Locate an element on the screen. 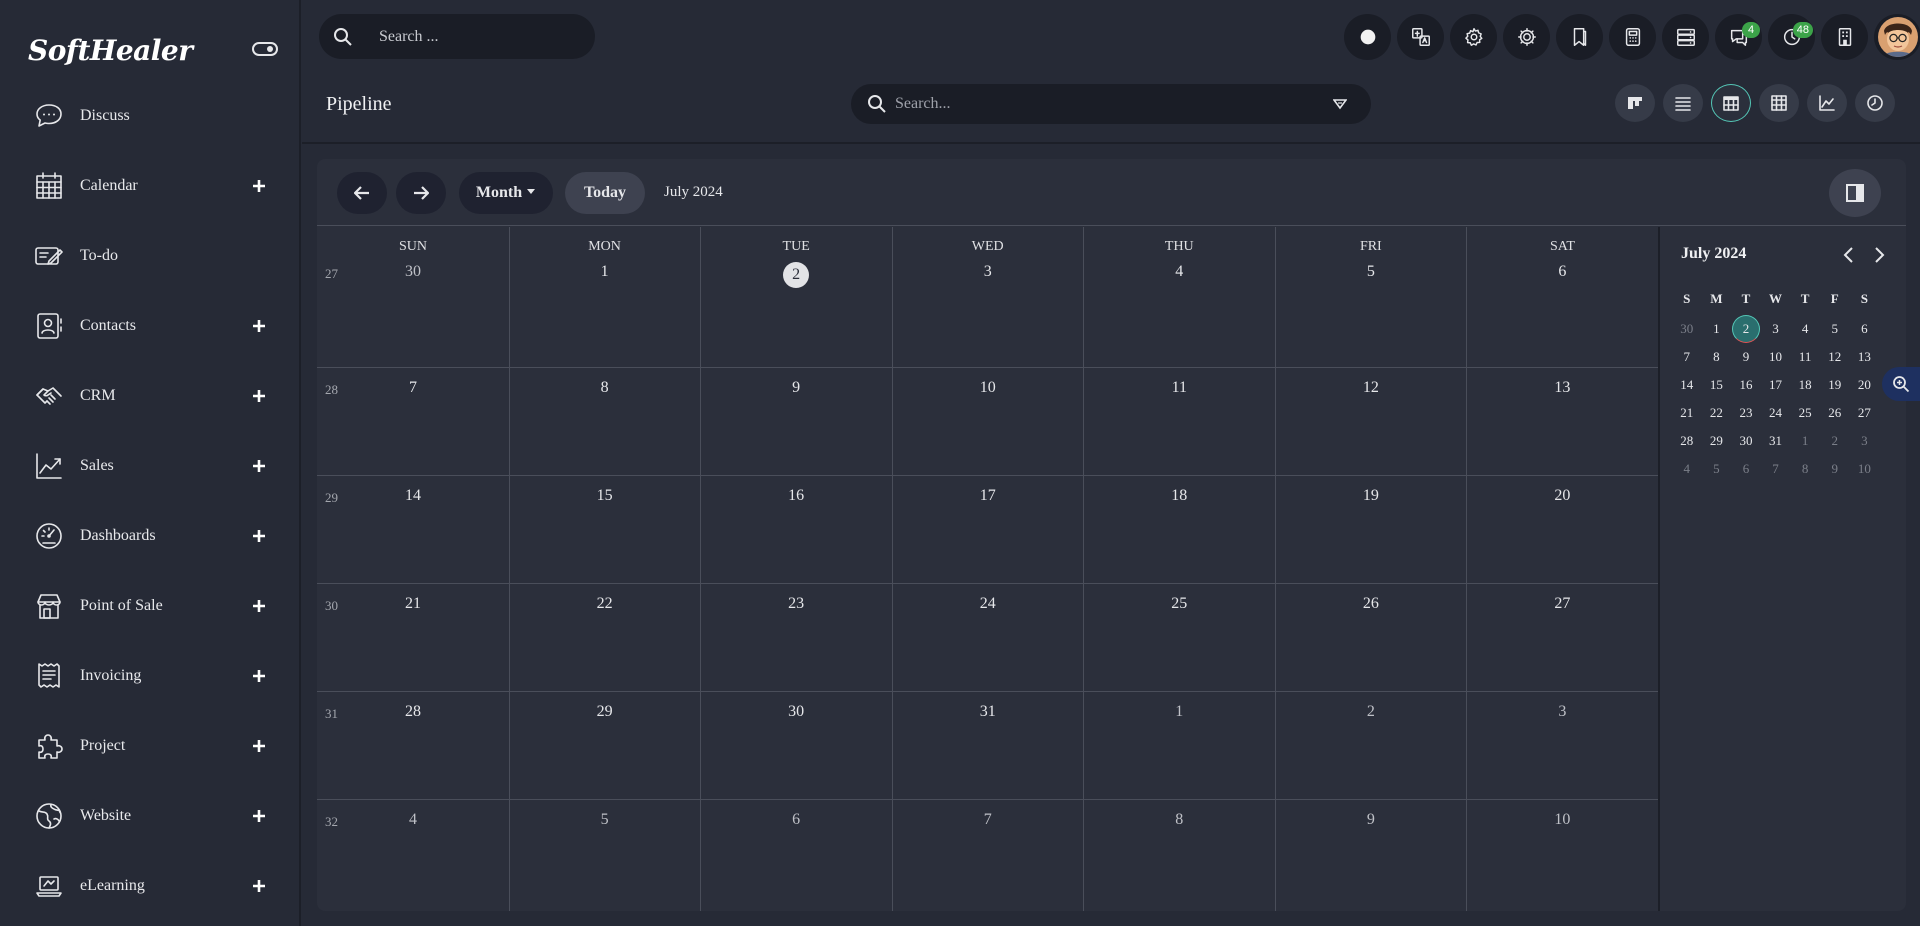  mini-day: 30 is located at coordinates (1746, 441).